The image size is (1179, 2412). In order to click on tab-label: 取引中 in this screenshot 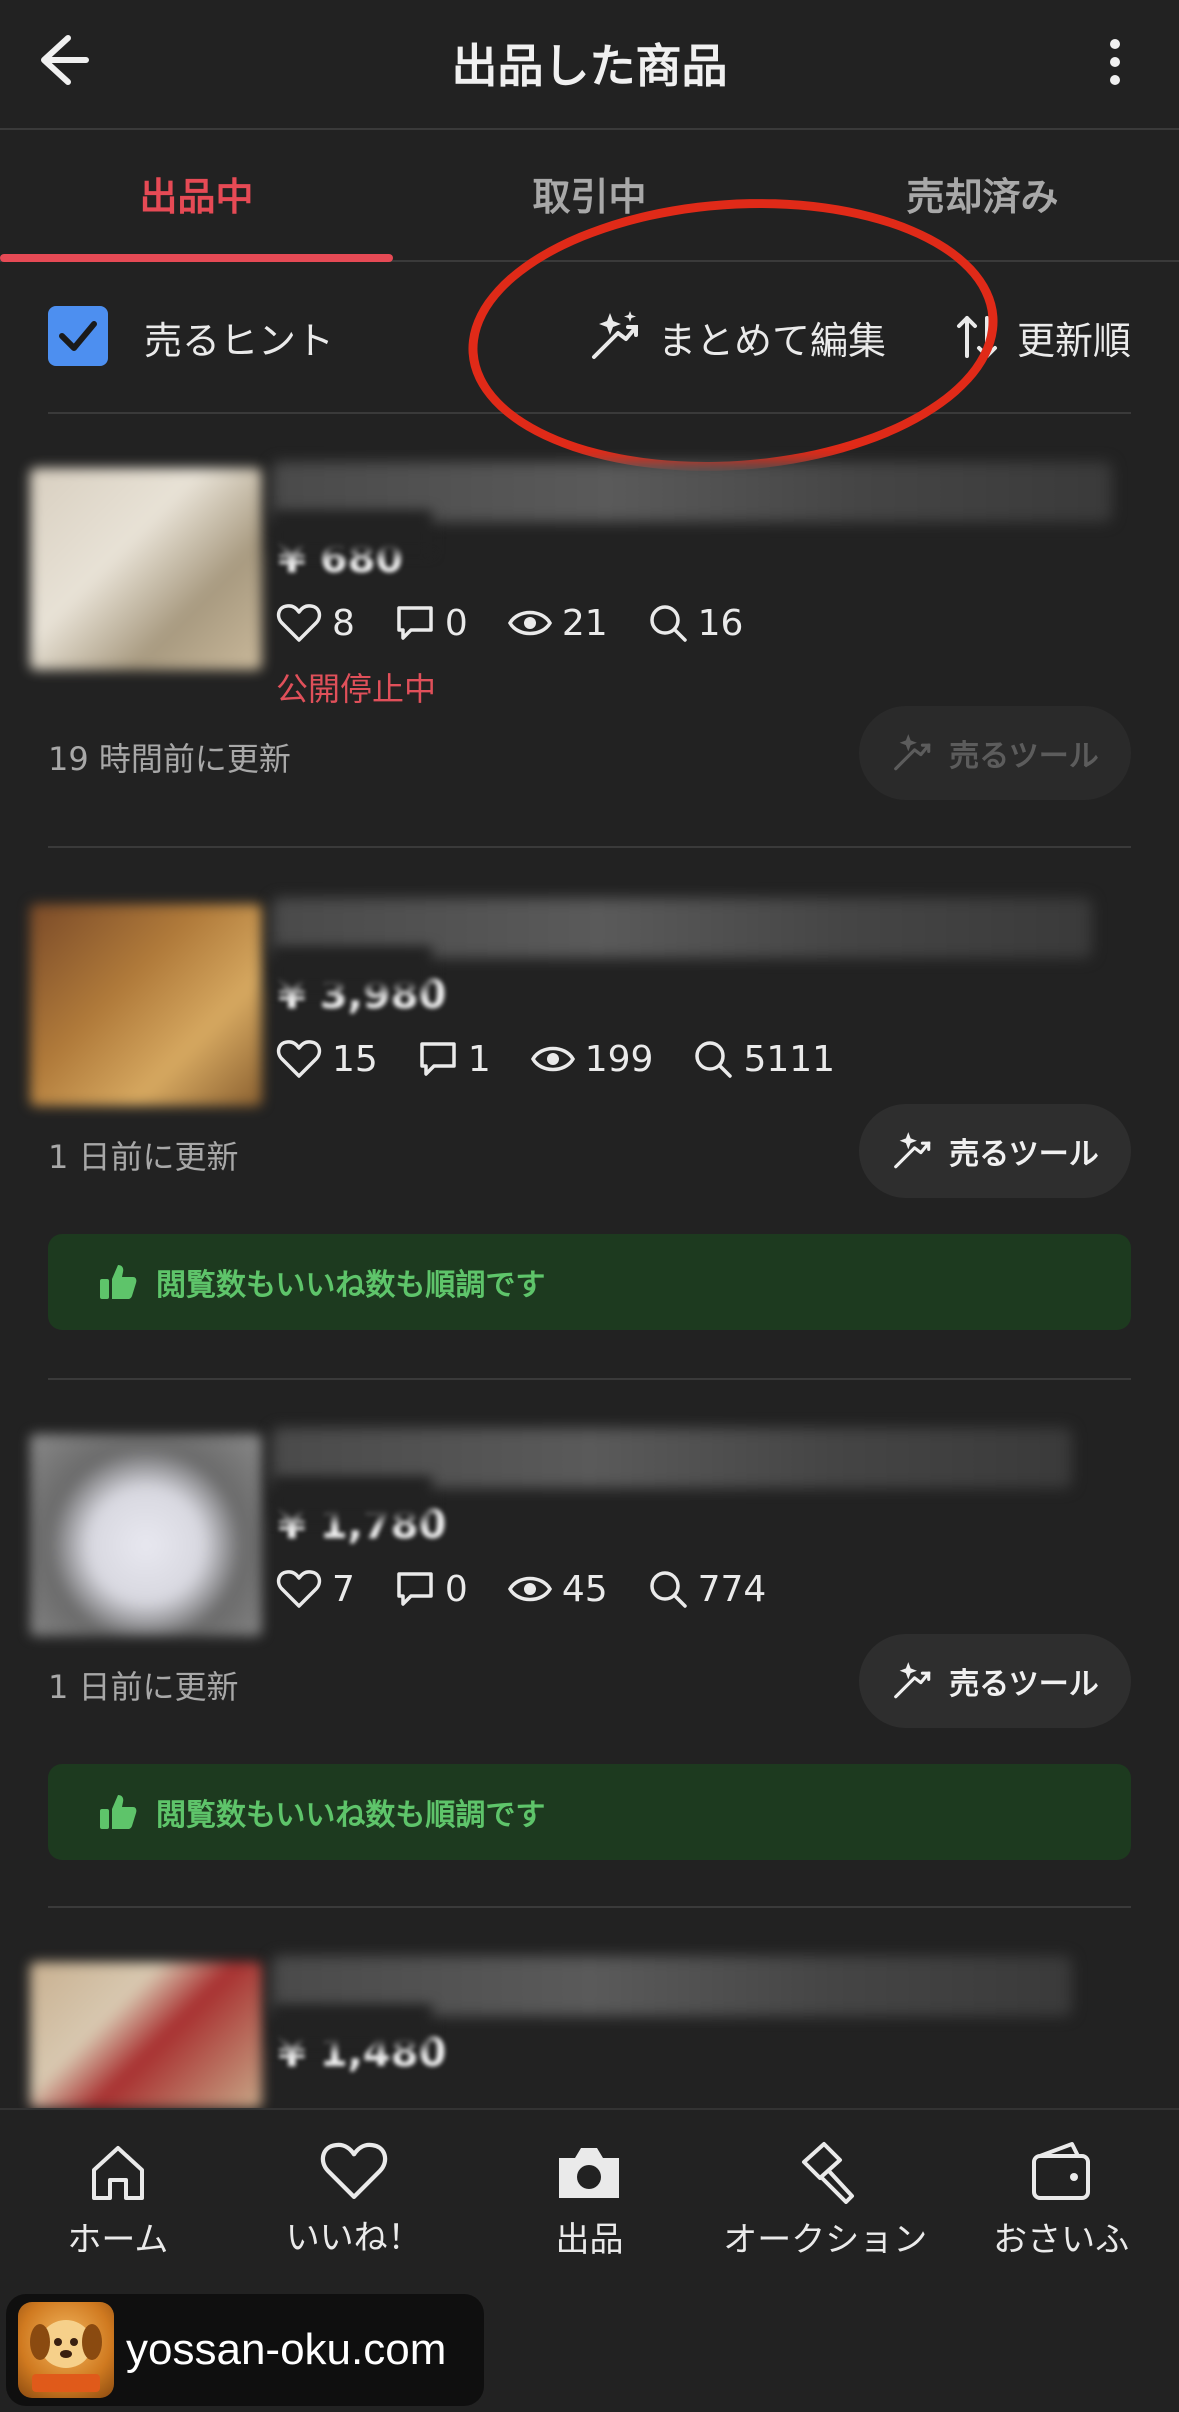, I will do `click(589, 197)`.